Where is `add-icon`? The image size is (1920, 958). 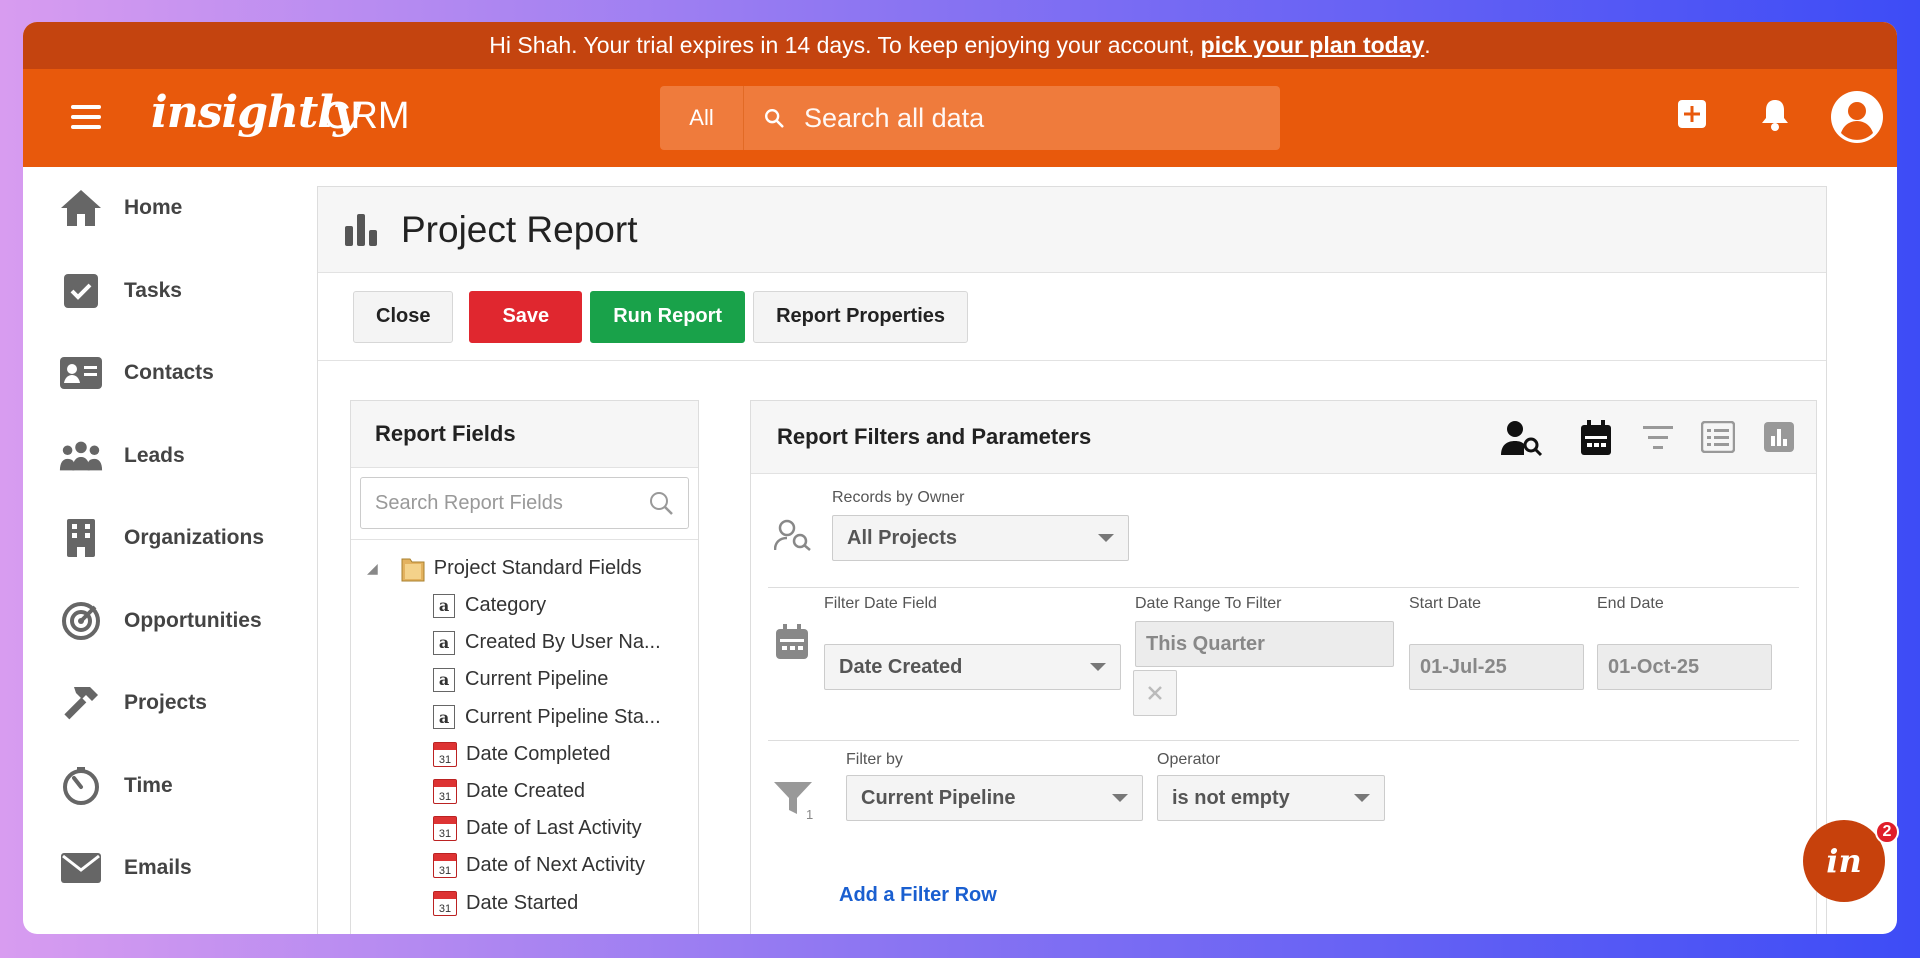
add-icon is located at coordinates (1692, 116).